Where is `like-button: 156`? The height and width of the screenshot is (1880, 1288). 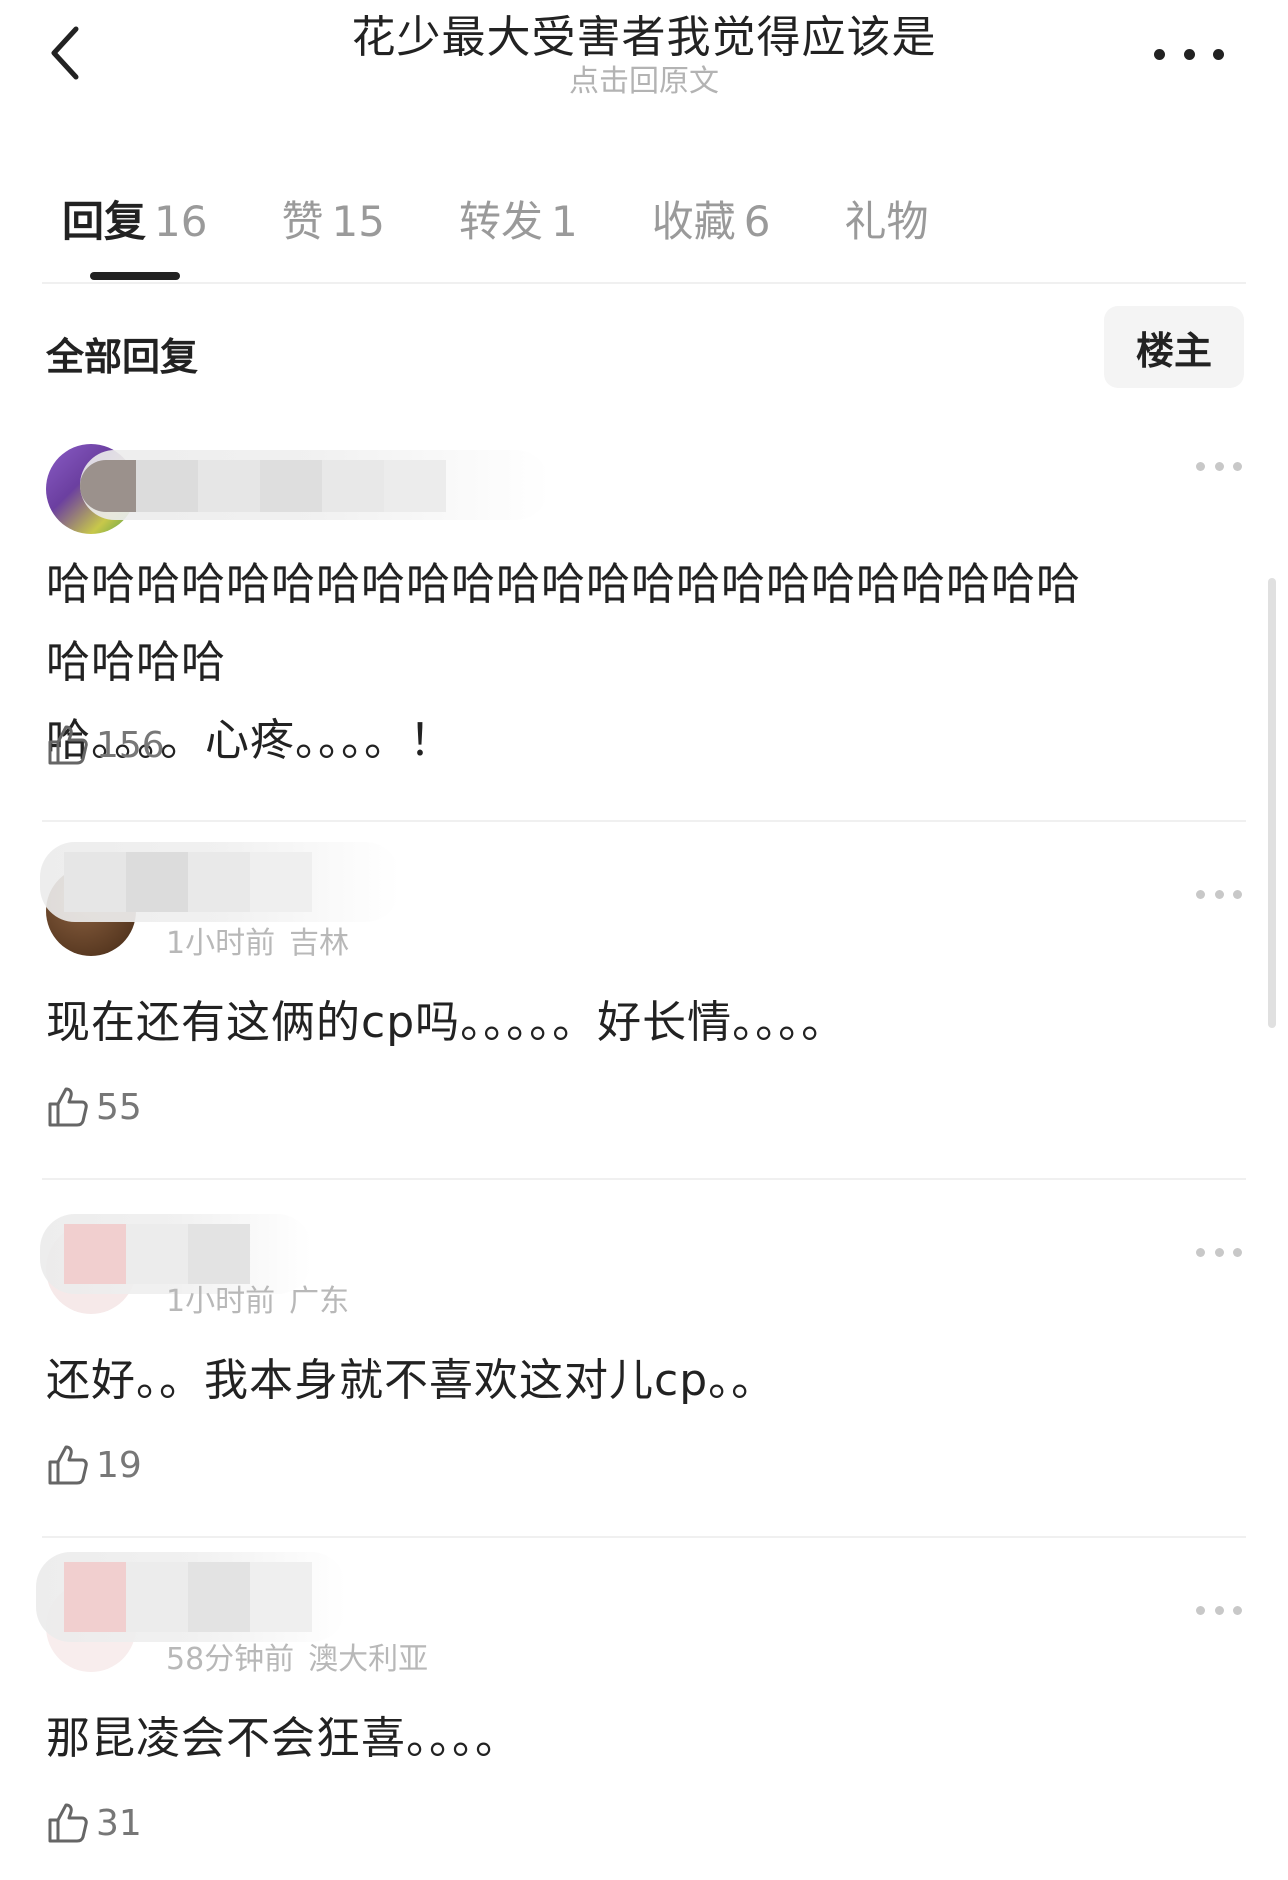
like-button: 156 is located at coordinates (105, 745).